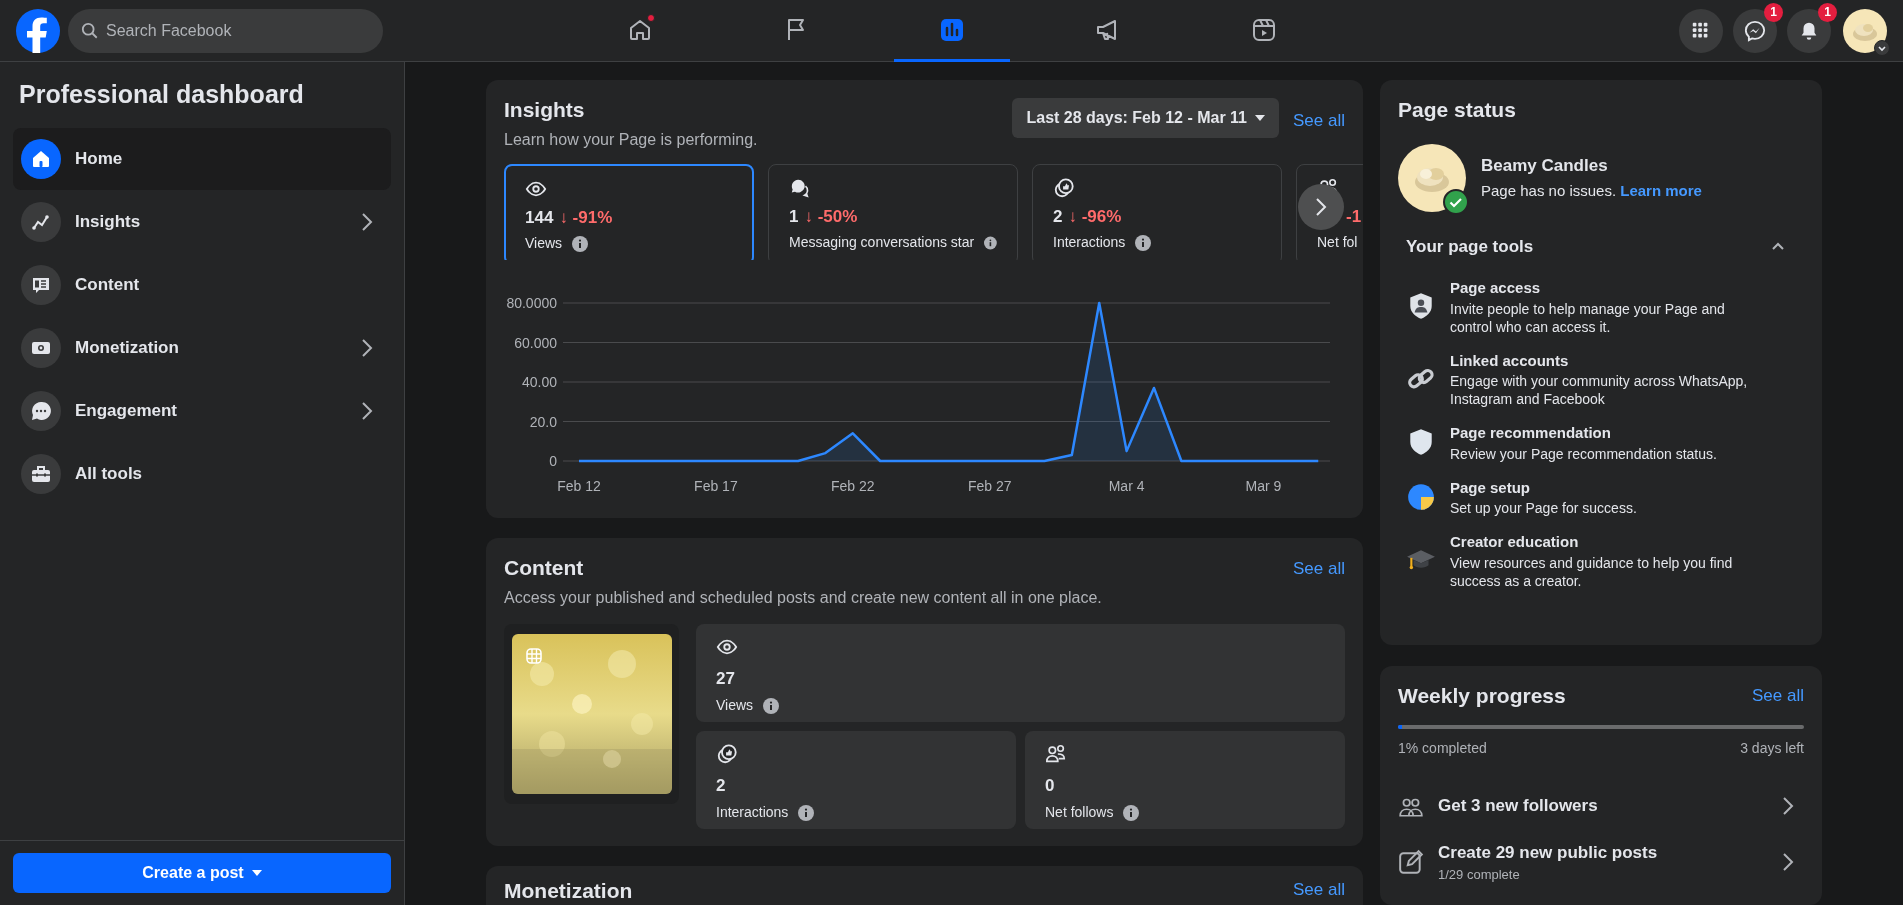  What do you see at coordinates (735, 705) in the screenshot?
I see `stat-label: Views` at bounding box center [735, 705].